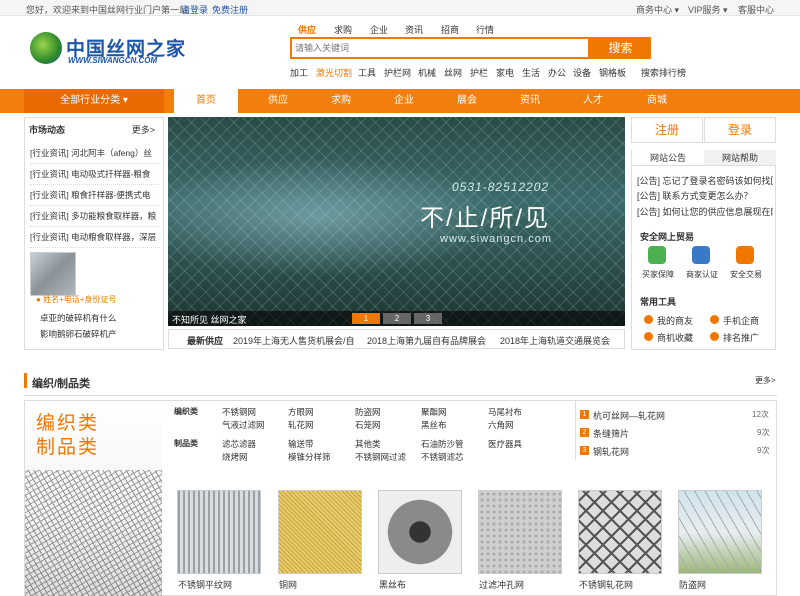 The width and height of the screenshot is (800, 596). What do you see at coordinates (368, 444) in the screenshot?
I see `category-link: 其他类` at bounding box center [368, 444].